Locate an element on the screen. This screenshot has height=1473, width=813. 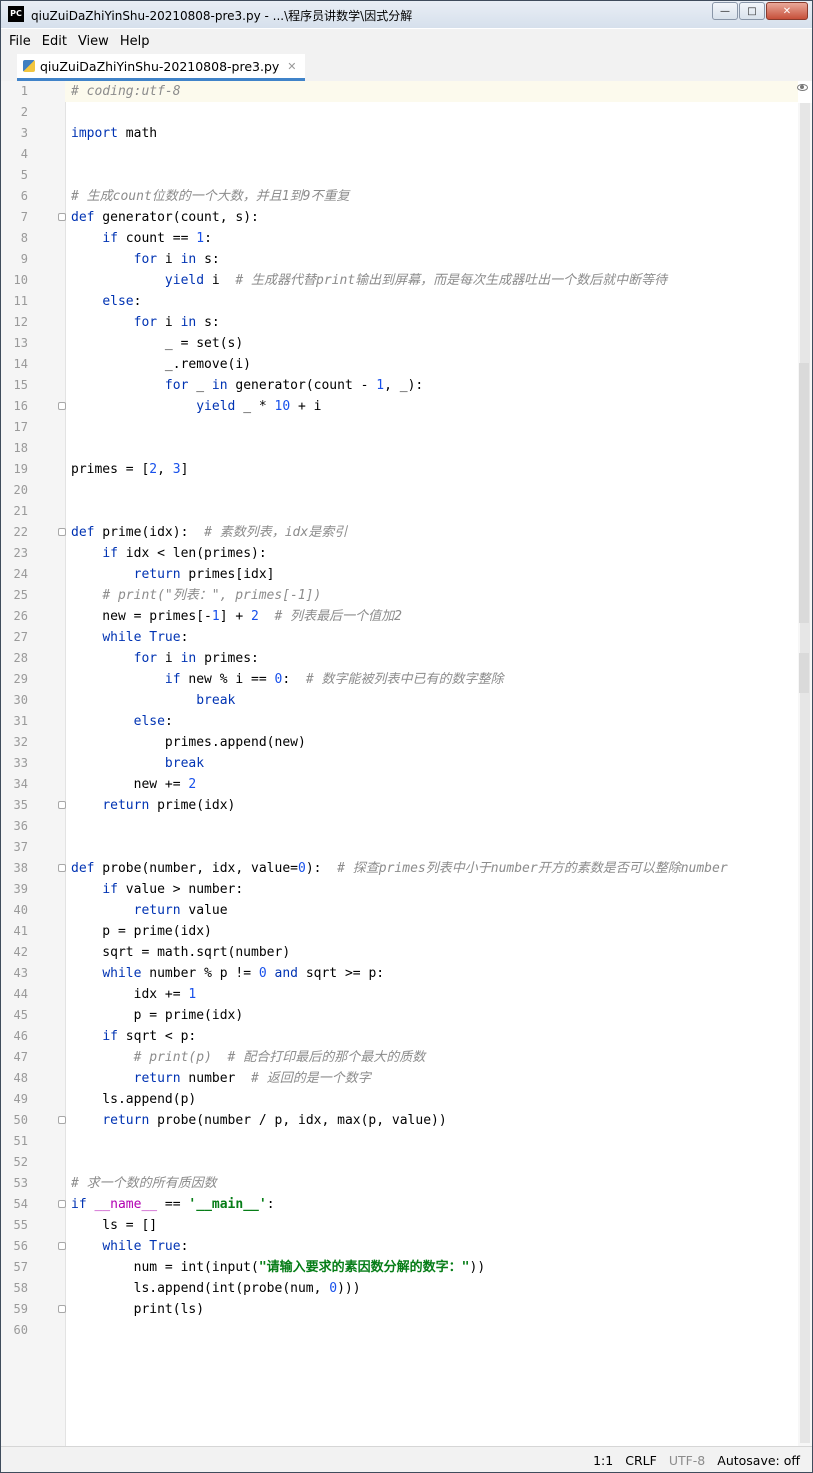
tab-close-icon: ✕ is located at coordinates (291, 66).